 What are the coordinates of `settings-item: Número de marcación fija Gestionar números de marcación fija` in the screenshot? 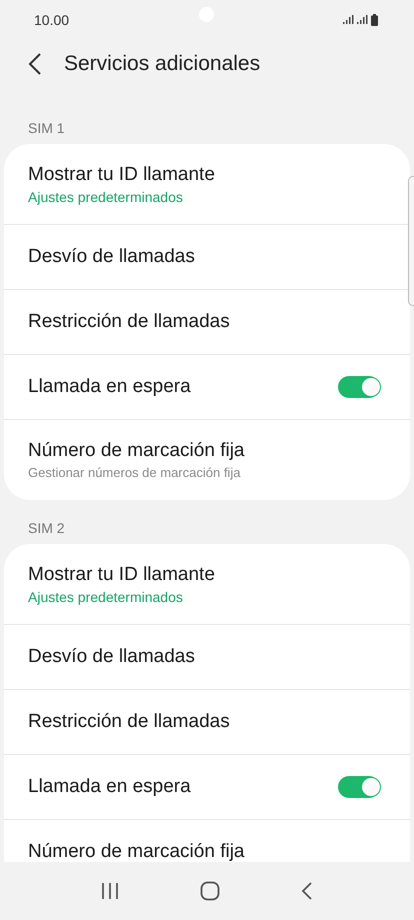 It's located at (207, 460).